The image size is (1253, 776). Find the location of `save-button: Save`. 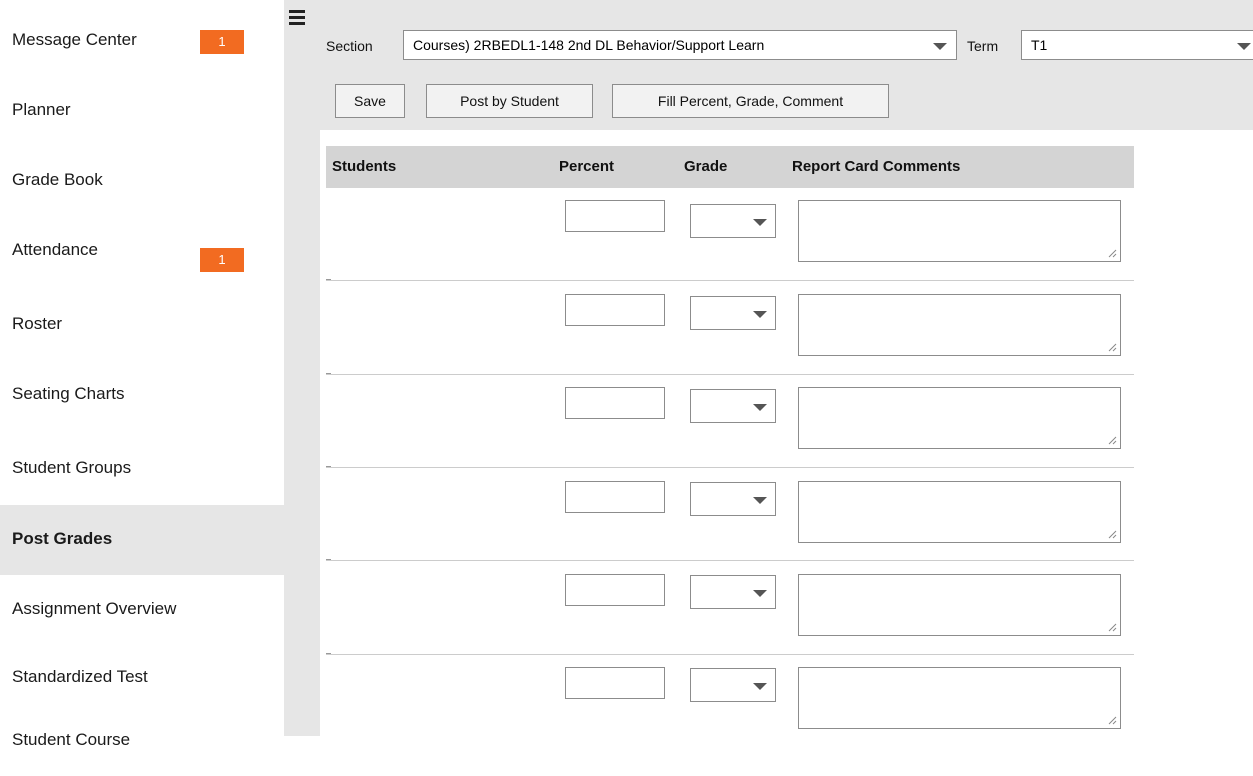

save-button: Save is located at coordinates (370, 101).